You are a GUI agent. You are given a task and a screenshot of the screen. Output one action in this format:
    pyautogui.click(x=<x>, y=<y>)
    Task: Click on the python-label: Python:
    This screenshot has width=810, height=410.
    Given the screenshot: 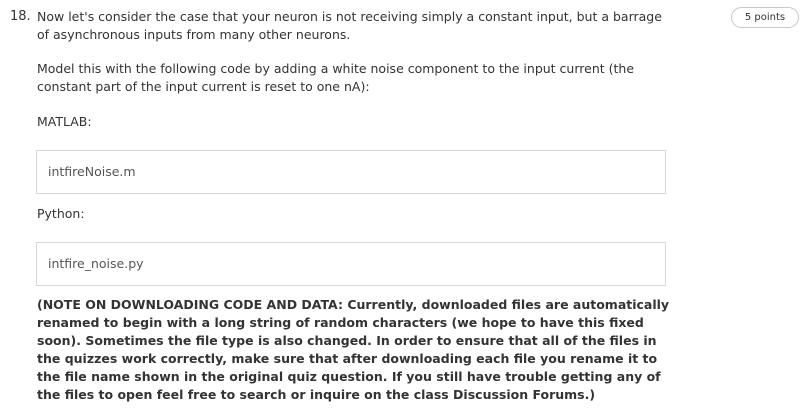 What is the action you would take?
    pyautogui.click(x=61, y=213)
    